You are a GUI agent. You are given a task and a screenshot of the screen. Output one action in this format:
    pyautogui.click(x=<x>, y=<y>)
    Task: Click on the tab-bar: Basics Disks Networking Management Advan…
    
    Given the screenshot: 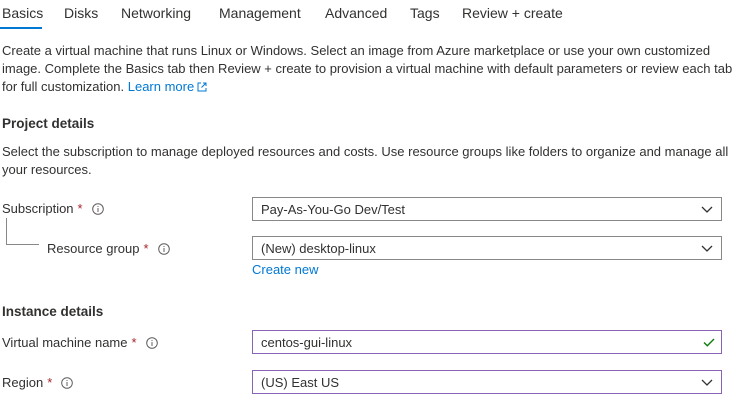 What is the action you would take?
    pyautogui.click(x=373, y=15)
    